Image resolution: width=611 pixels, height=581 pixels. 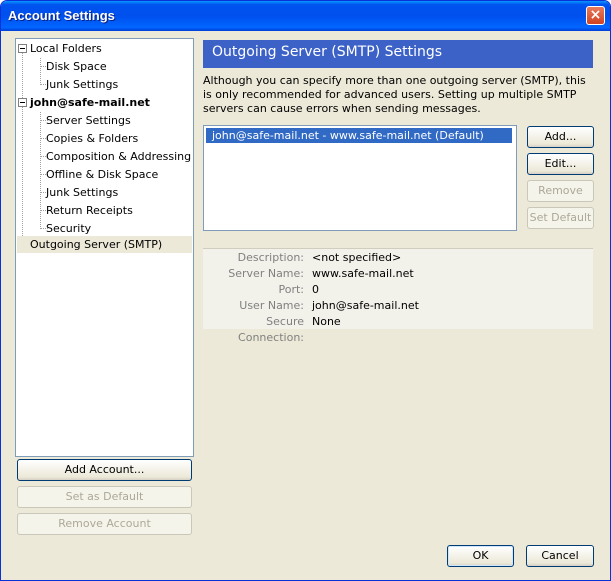 What do you see at coordinates (270, 257) in the screenshot?
I see `detail-label: Description:` at bounding box center [270, 257].